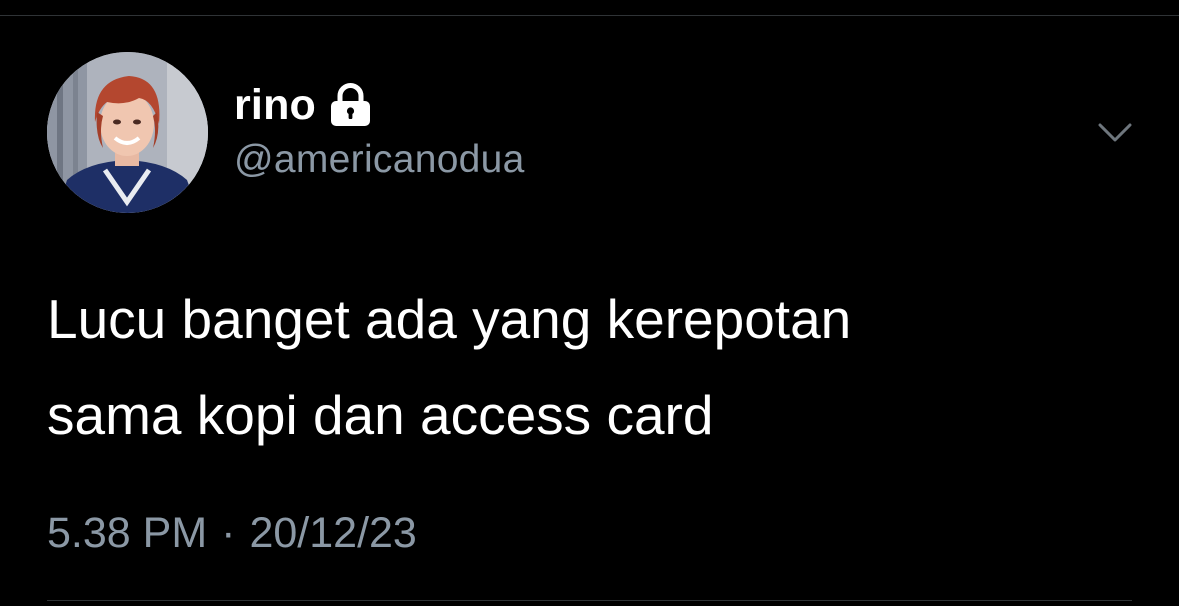 The width and height of the screenshot is (1179, 606). I want to click on user-handle: @americanodua, so click(379, 160).